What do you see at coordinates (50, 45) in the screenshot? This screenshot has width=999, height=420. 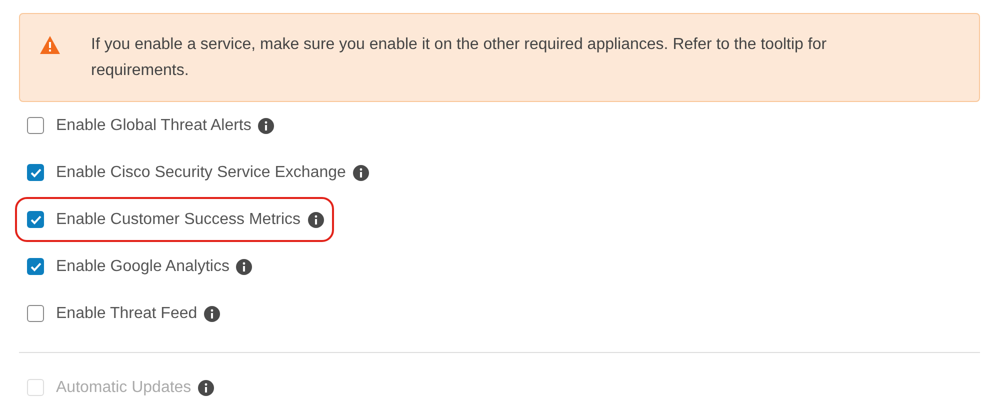 I see `warning-icon` at bounding box center [50, 45].